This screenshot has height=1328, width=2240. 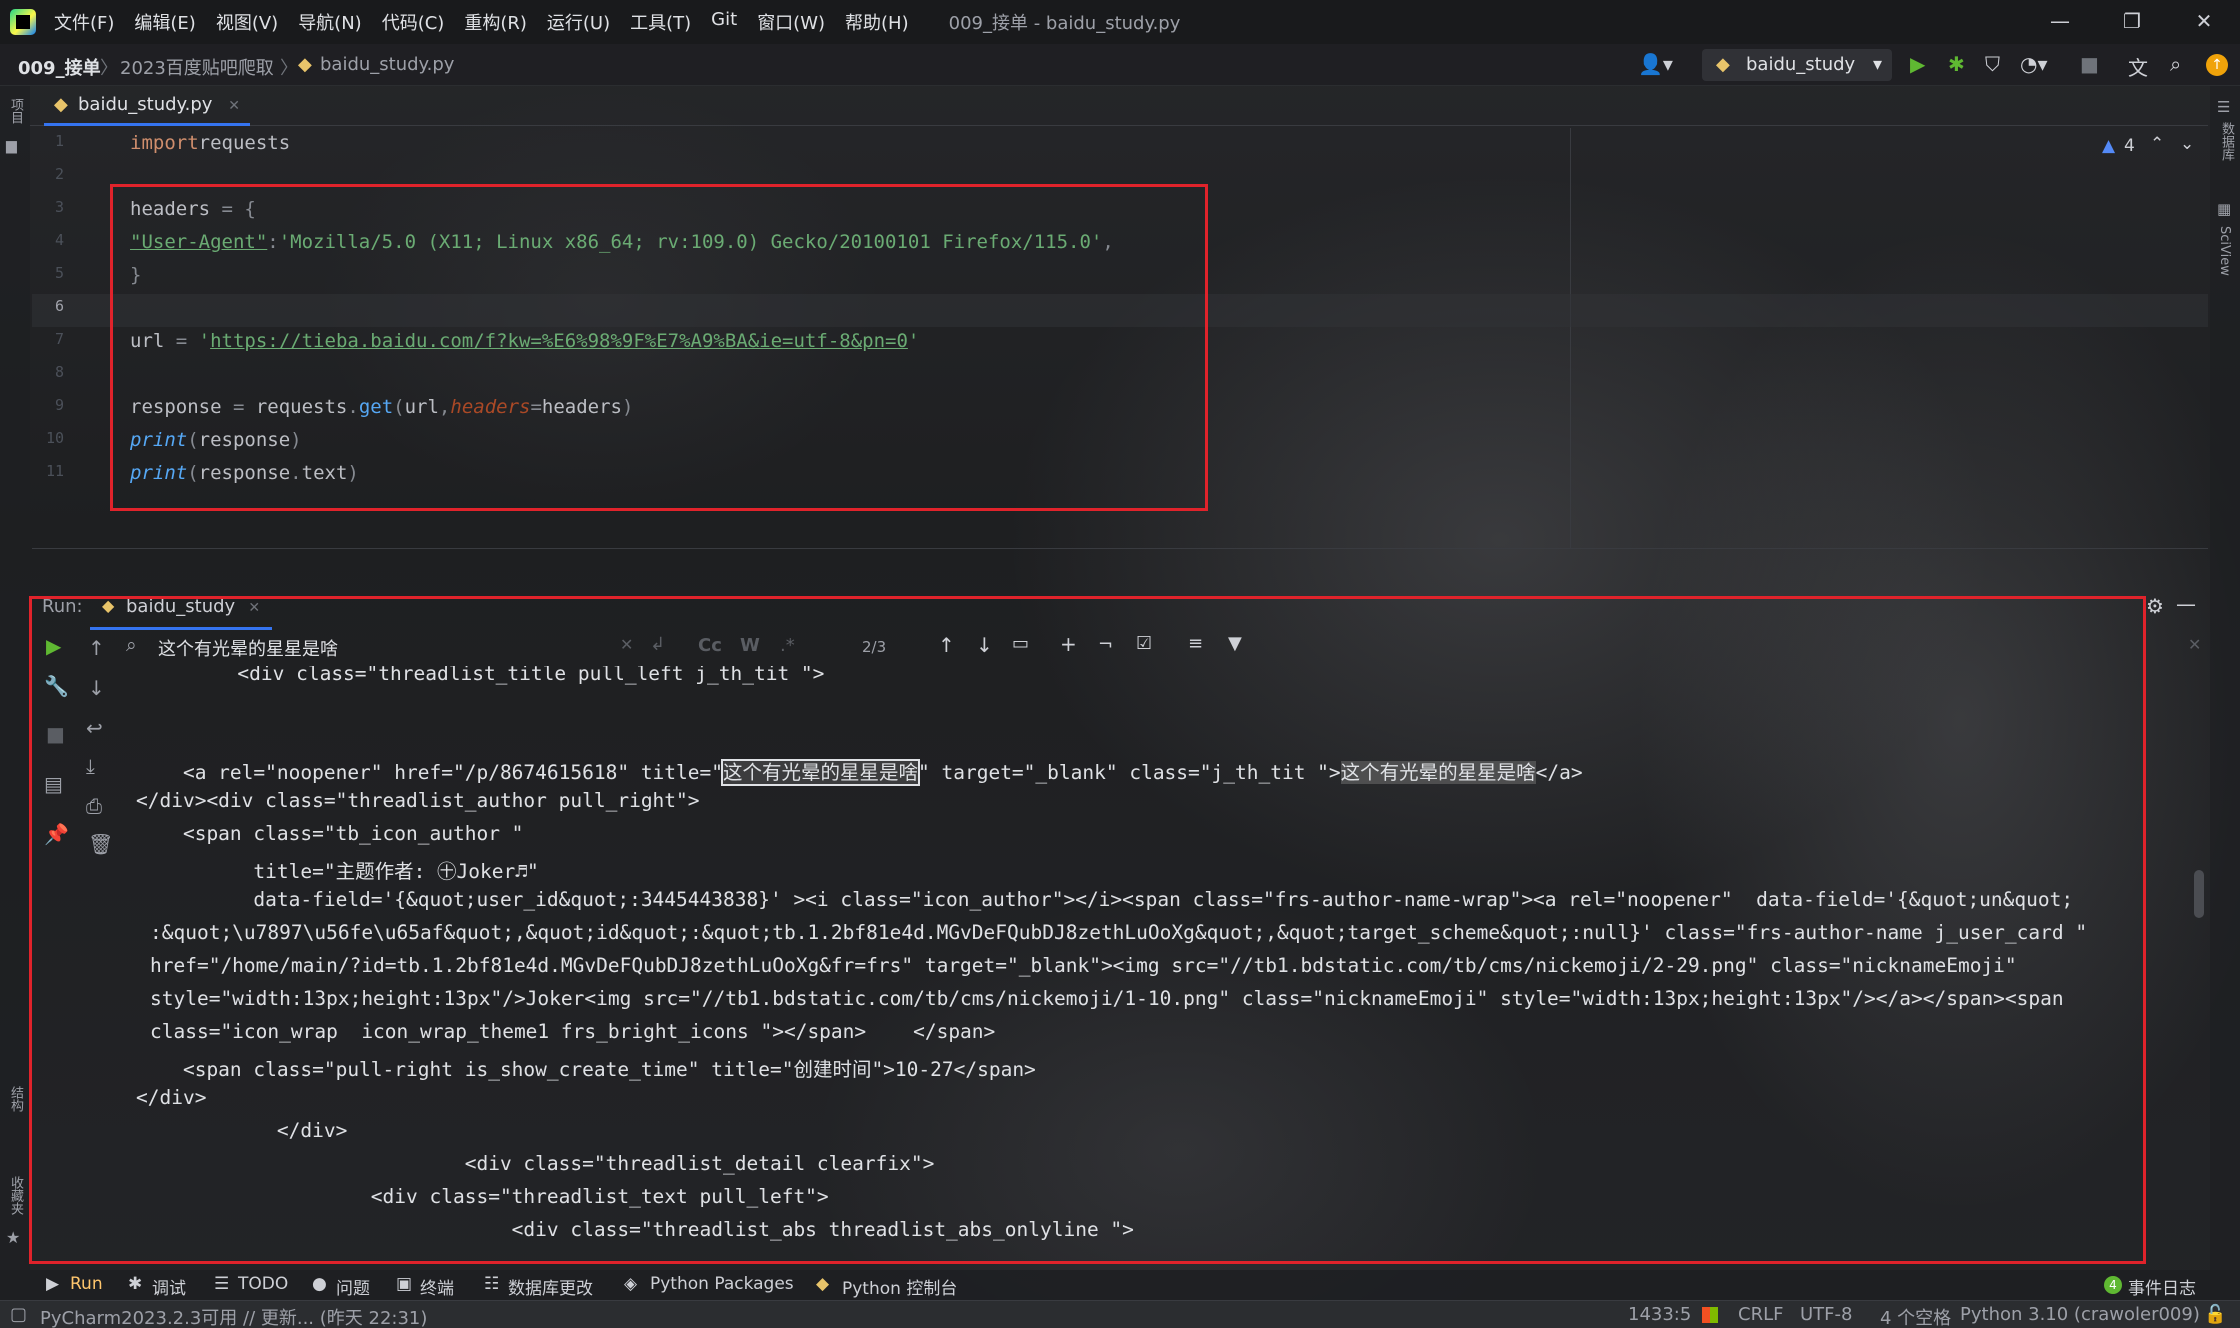 What do you see at coordinates (84, 22) in the screenshot?
I see `menu-item-0: 文件(F)` at bounding box center [84, 22].